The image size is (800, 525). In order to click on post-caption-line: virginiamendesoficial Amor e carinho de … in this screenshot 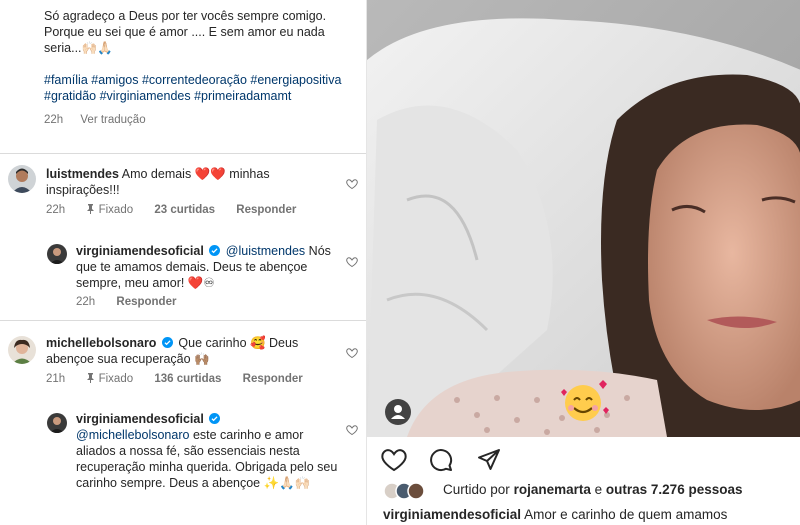, I will do `click(555, 514)`.